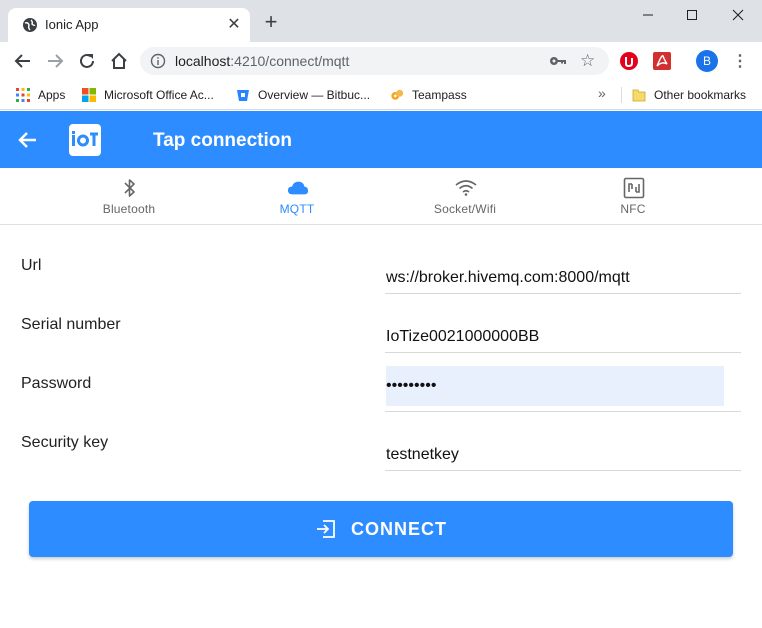  Describe the element at coordinates (71, 324) in the screenshot. I see `serial-number-label: Serial number` at that location.